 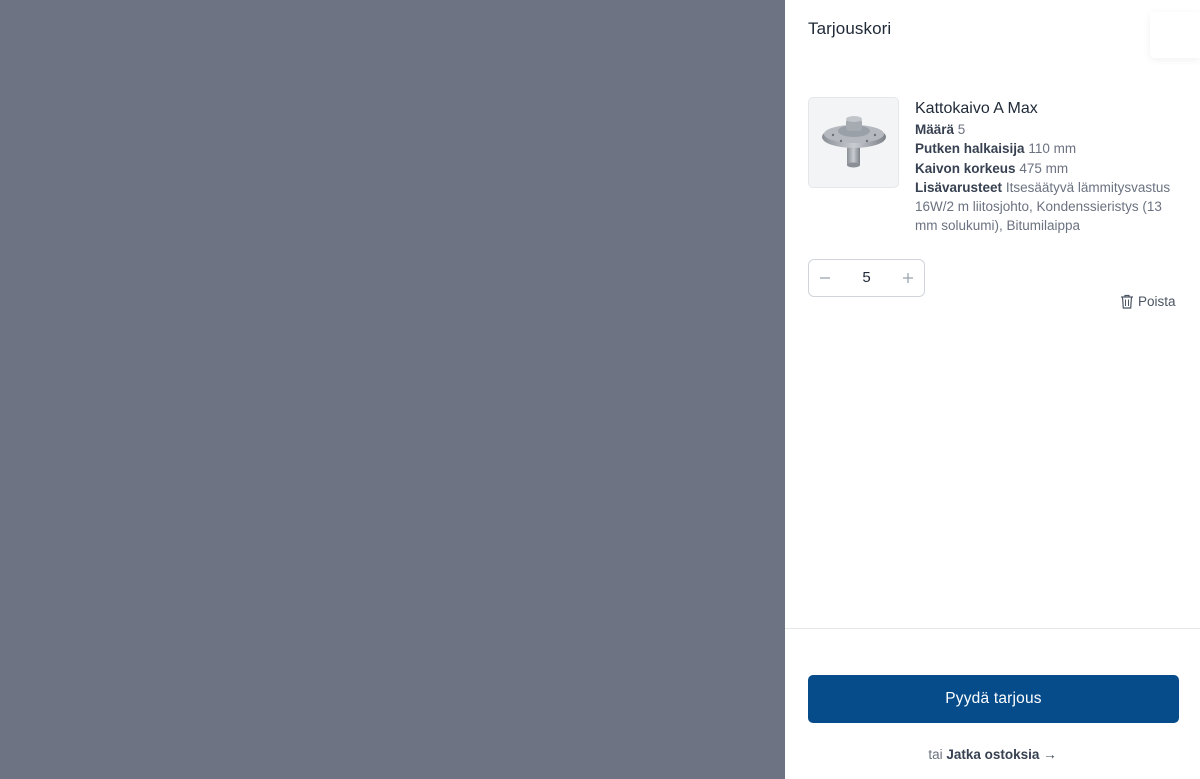 What do you see at coordinates (976, 108) in the screenshot?
I see `item-name: Kattokaivo A Max` at bounding box center [976, 108].